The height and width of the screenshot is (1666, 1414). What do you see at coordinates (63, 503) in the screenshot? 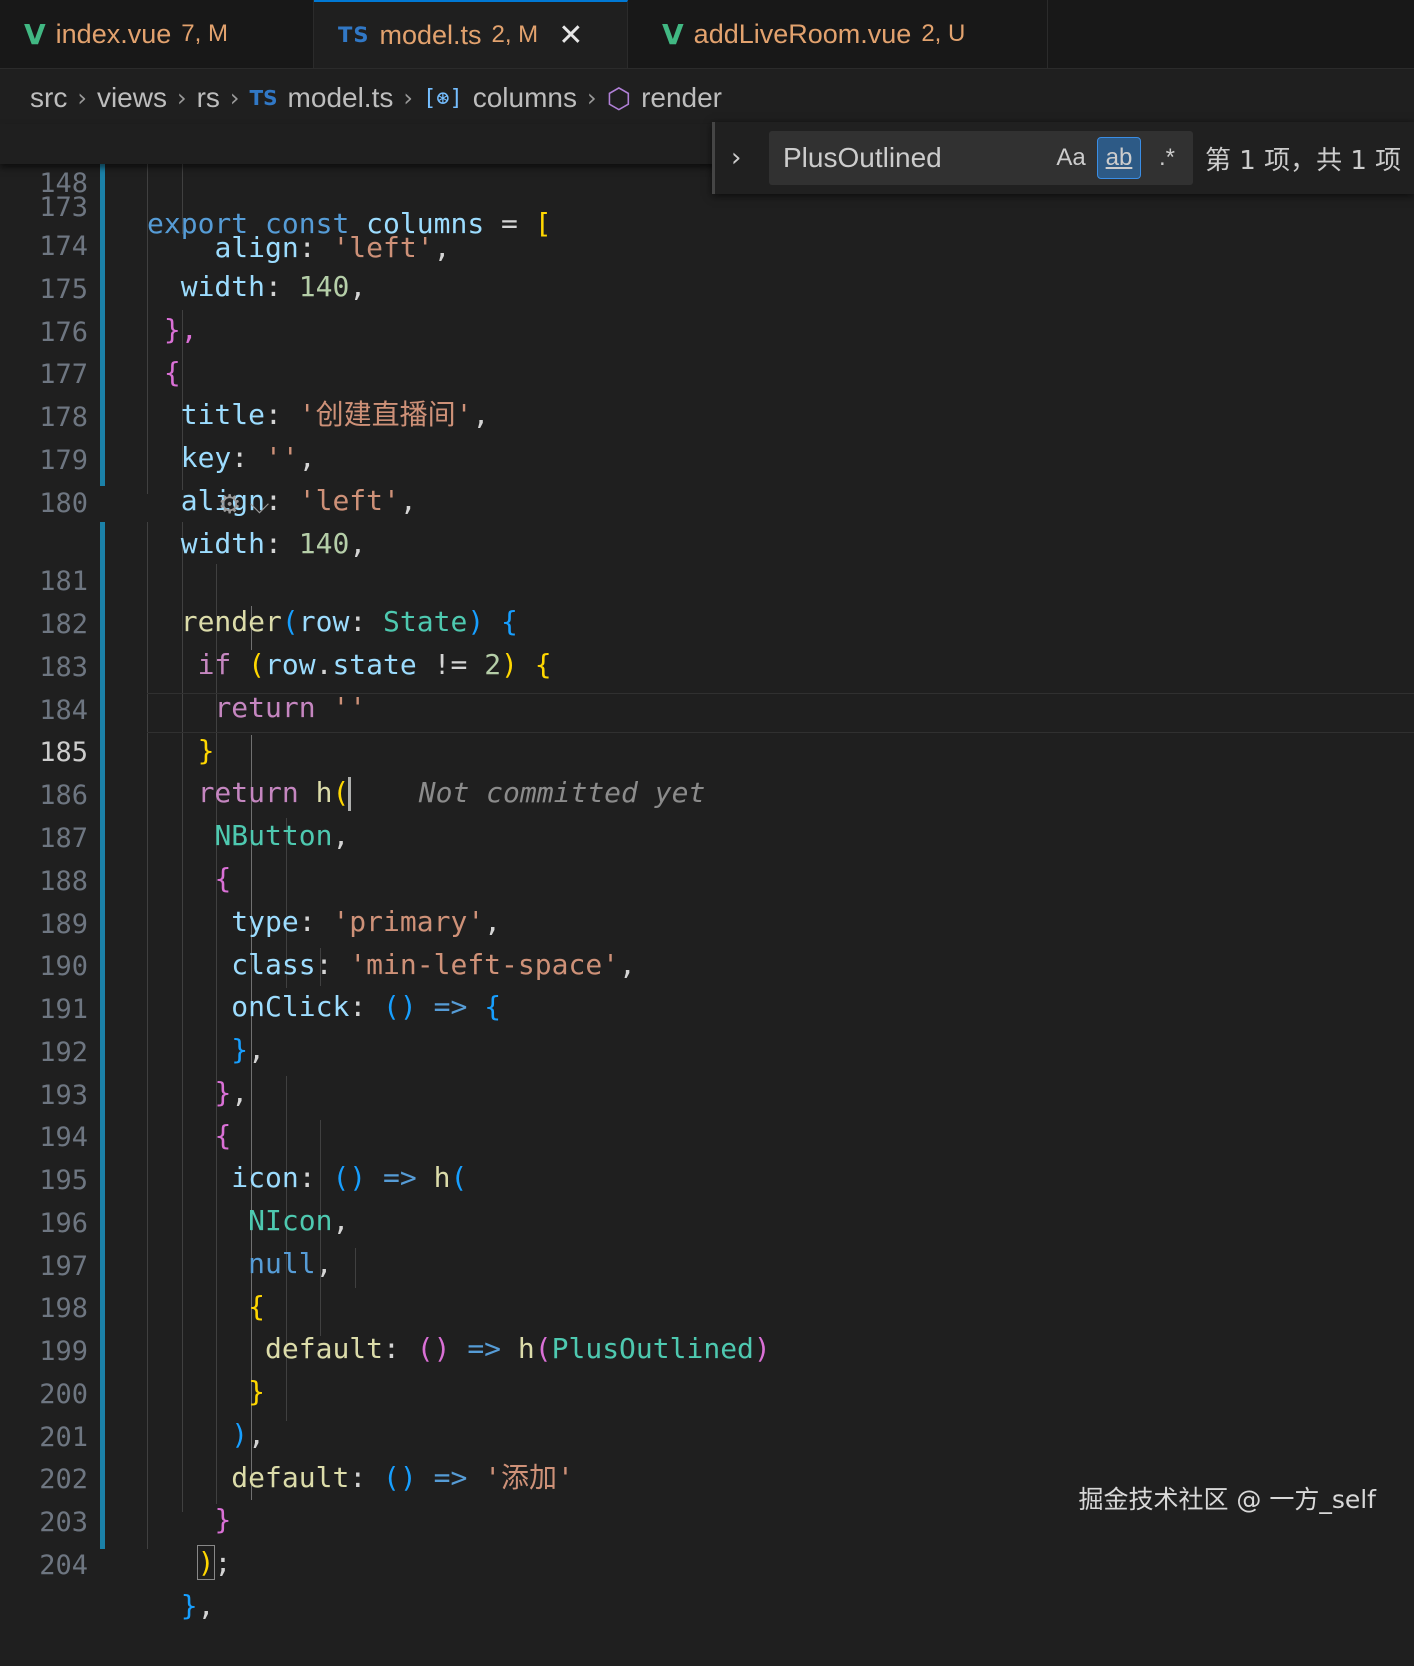
I see `line-number: 180` at bounding box center [63, 503].